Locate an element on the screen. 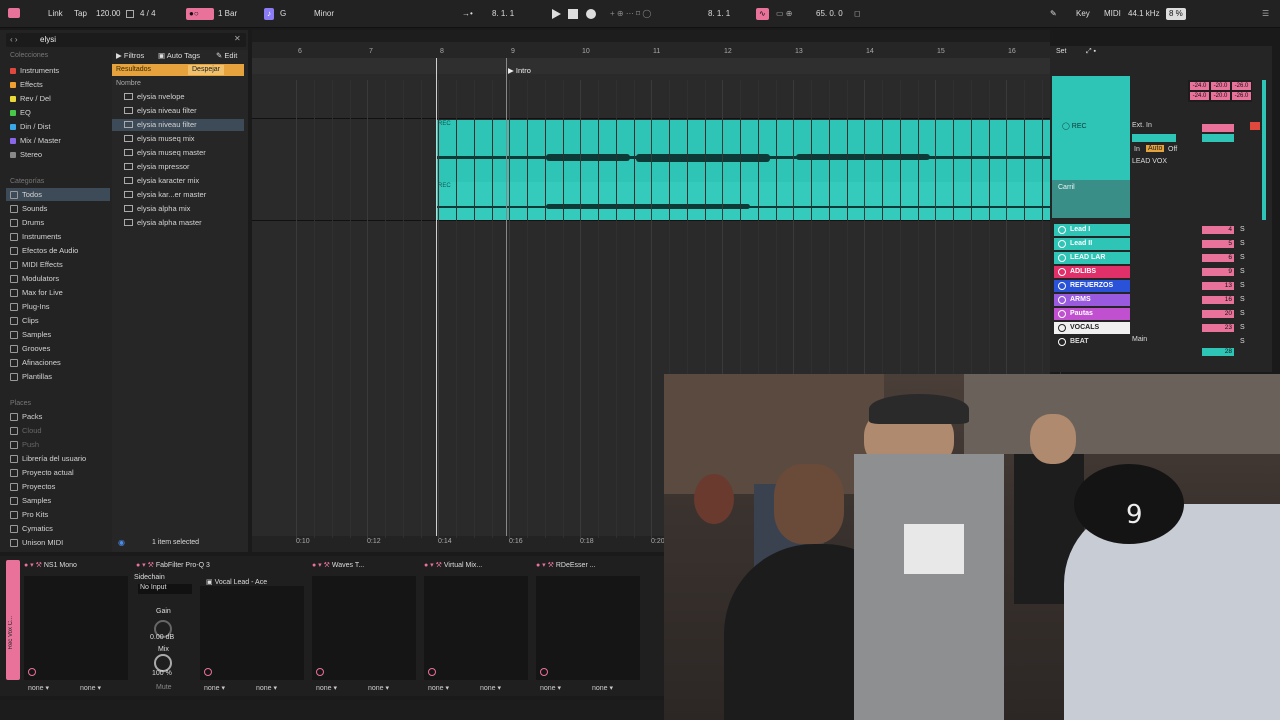 This screenshot has height=720, width=1280. device-header: ● ▾ ⚒ NS1 Mono is located at coordinates (50, 566).